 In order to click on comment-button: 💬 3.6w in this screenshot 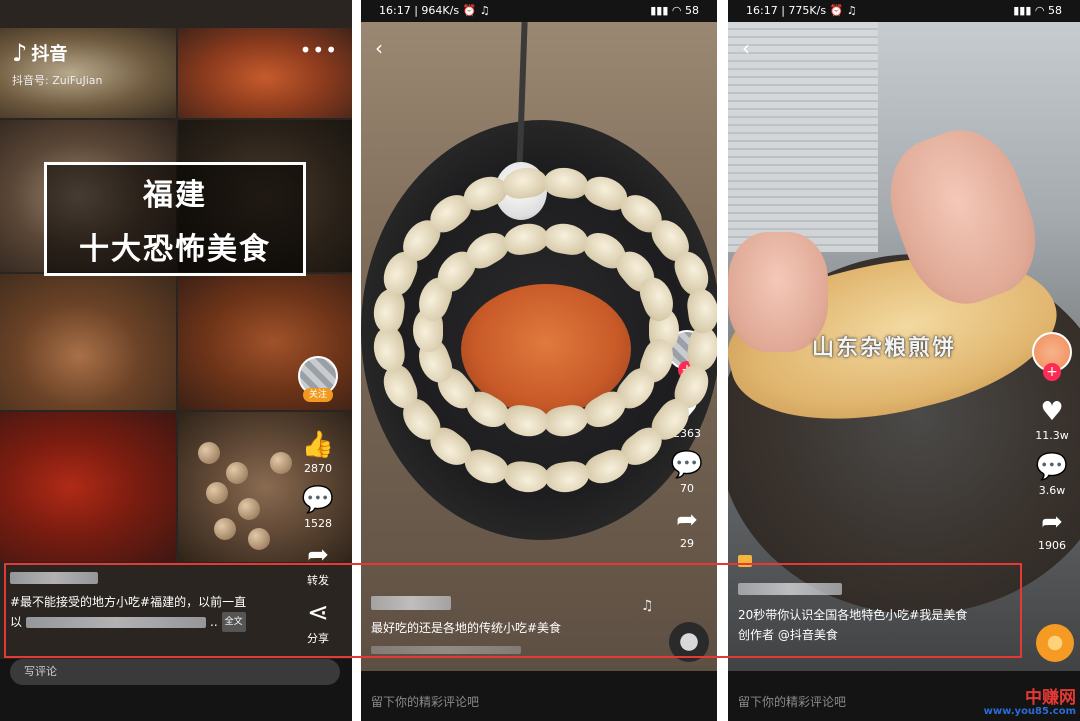, I will do `click(1052, 474)`.